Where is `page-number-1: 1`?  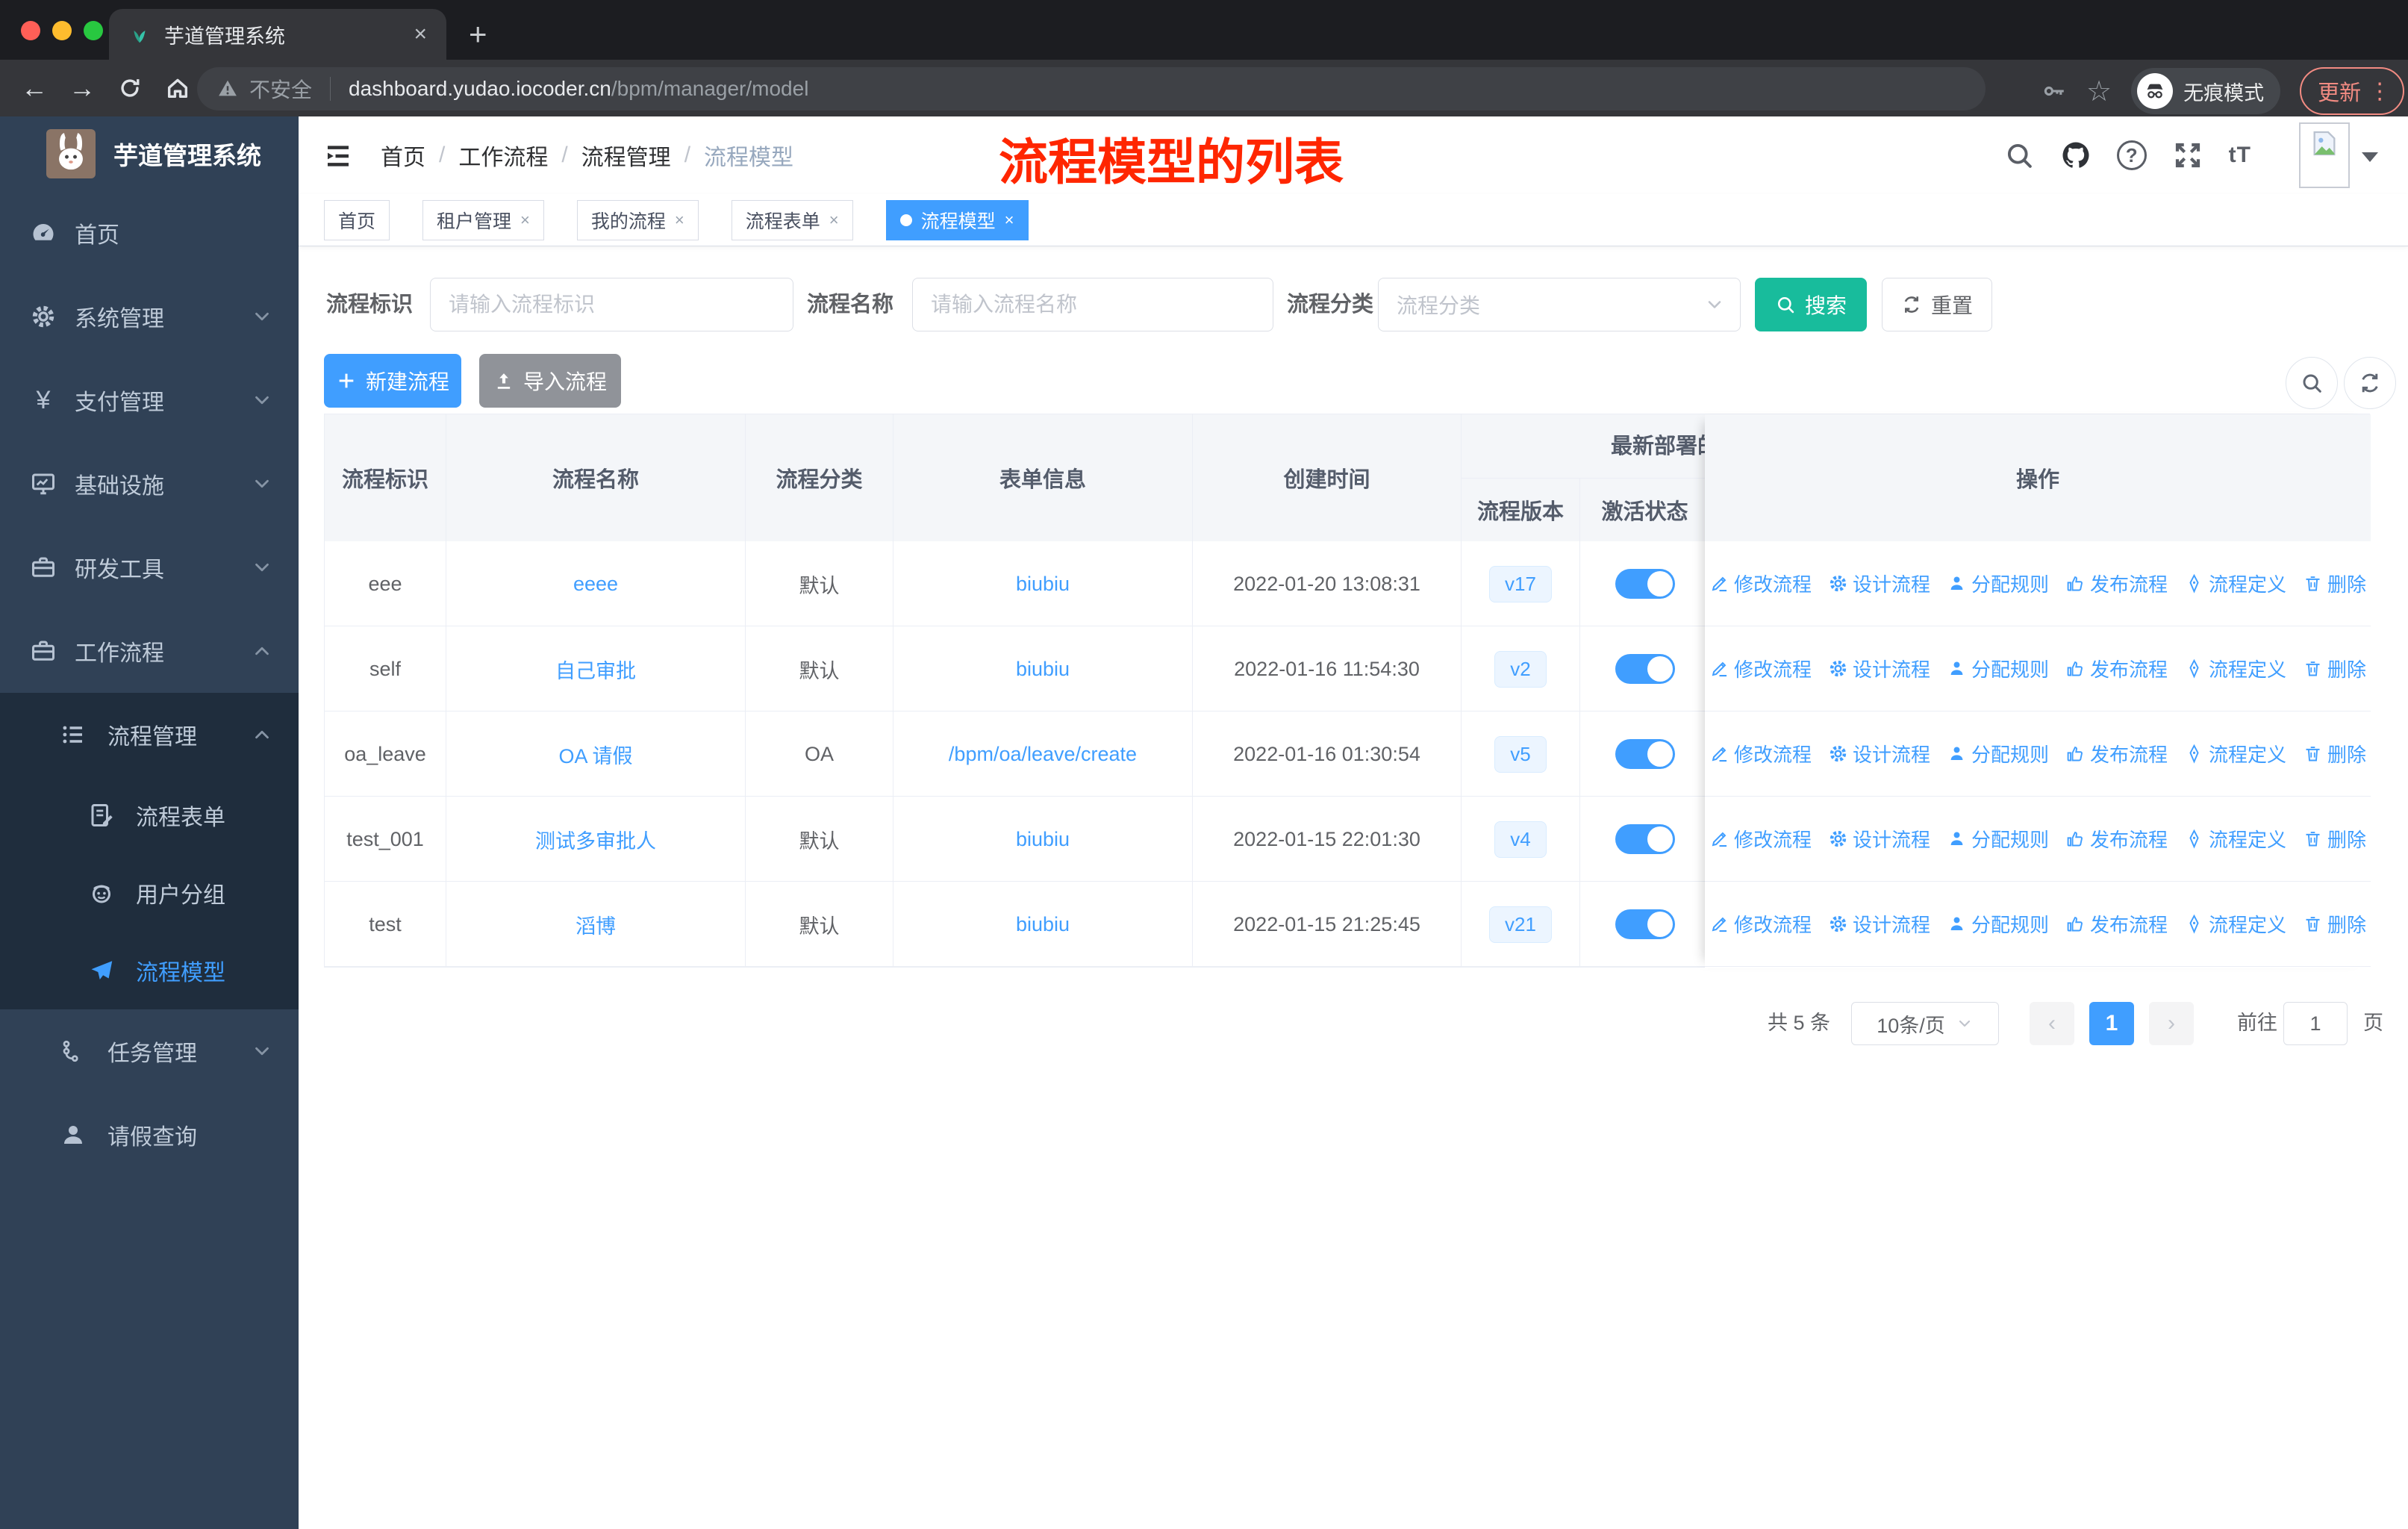
page-number-1: 1 is located at coordinates (2111, 1023).